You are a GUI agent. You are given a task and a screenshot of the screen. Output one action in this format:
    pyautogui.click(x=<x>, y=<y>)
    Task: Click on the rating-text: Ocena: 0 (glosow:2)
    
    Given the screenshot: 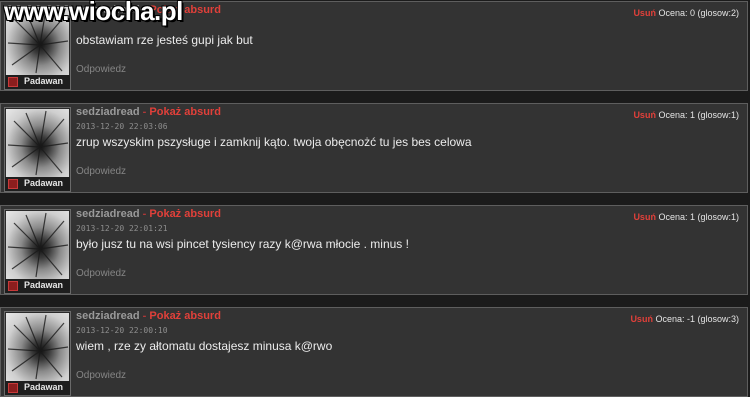 What is the action you would take?
    pyautogui.click(x=698, y=13)
    